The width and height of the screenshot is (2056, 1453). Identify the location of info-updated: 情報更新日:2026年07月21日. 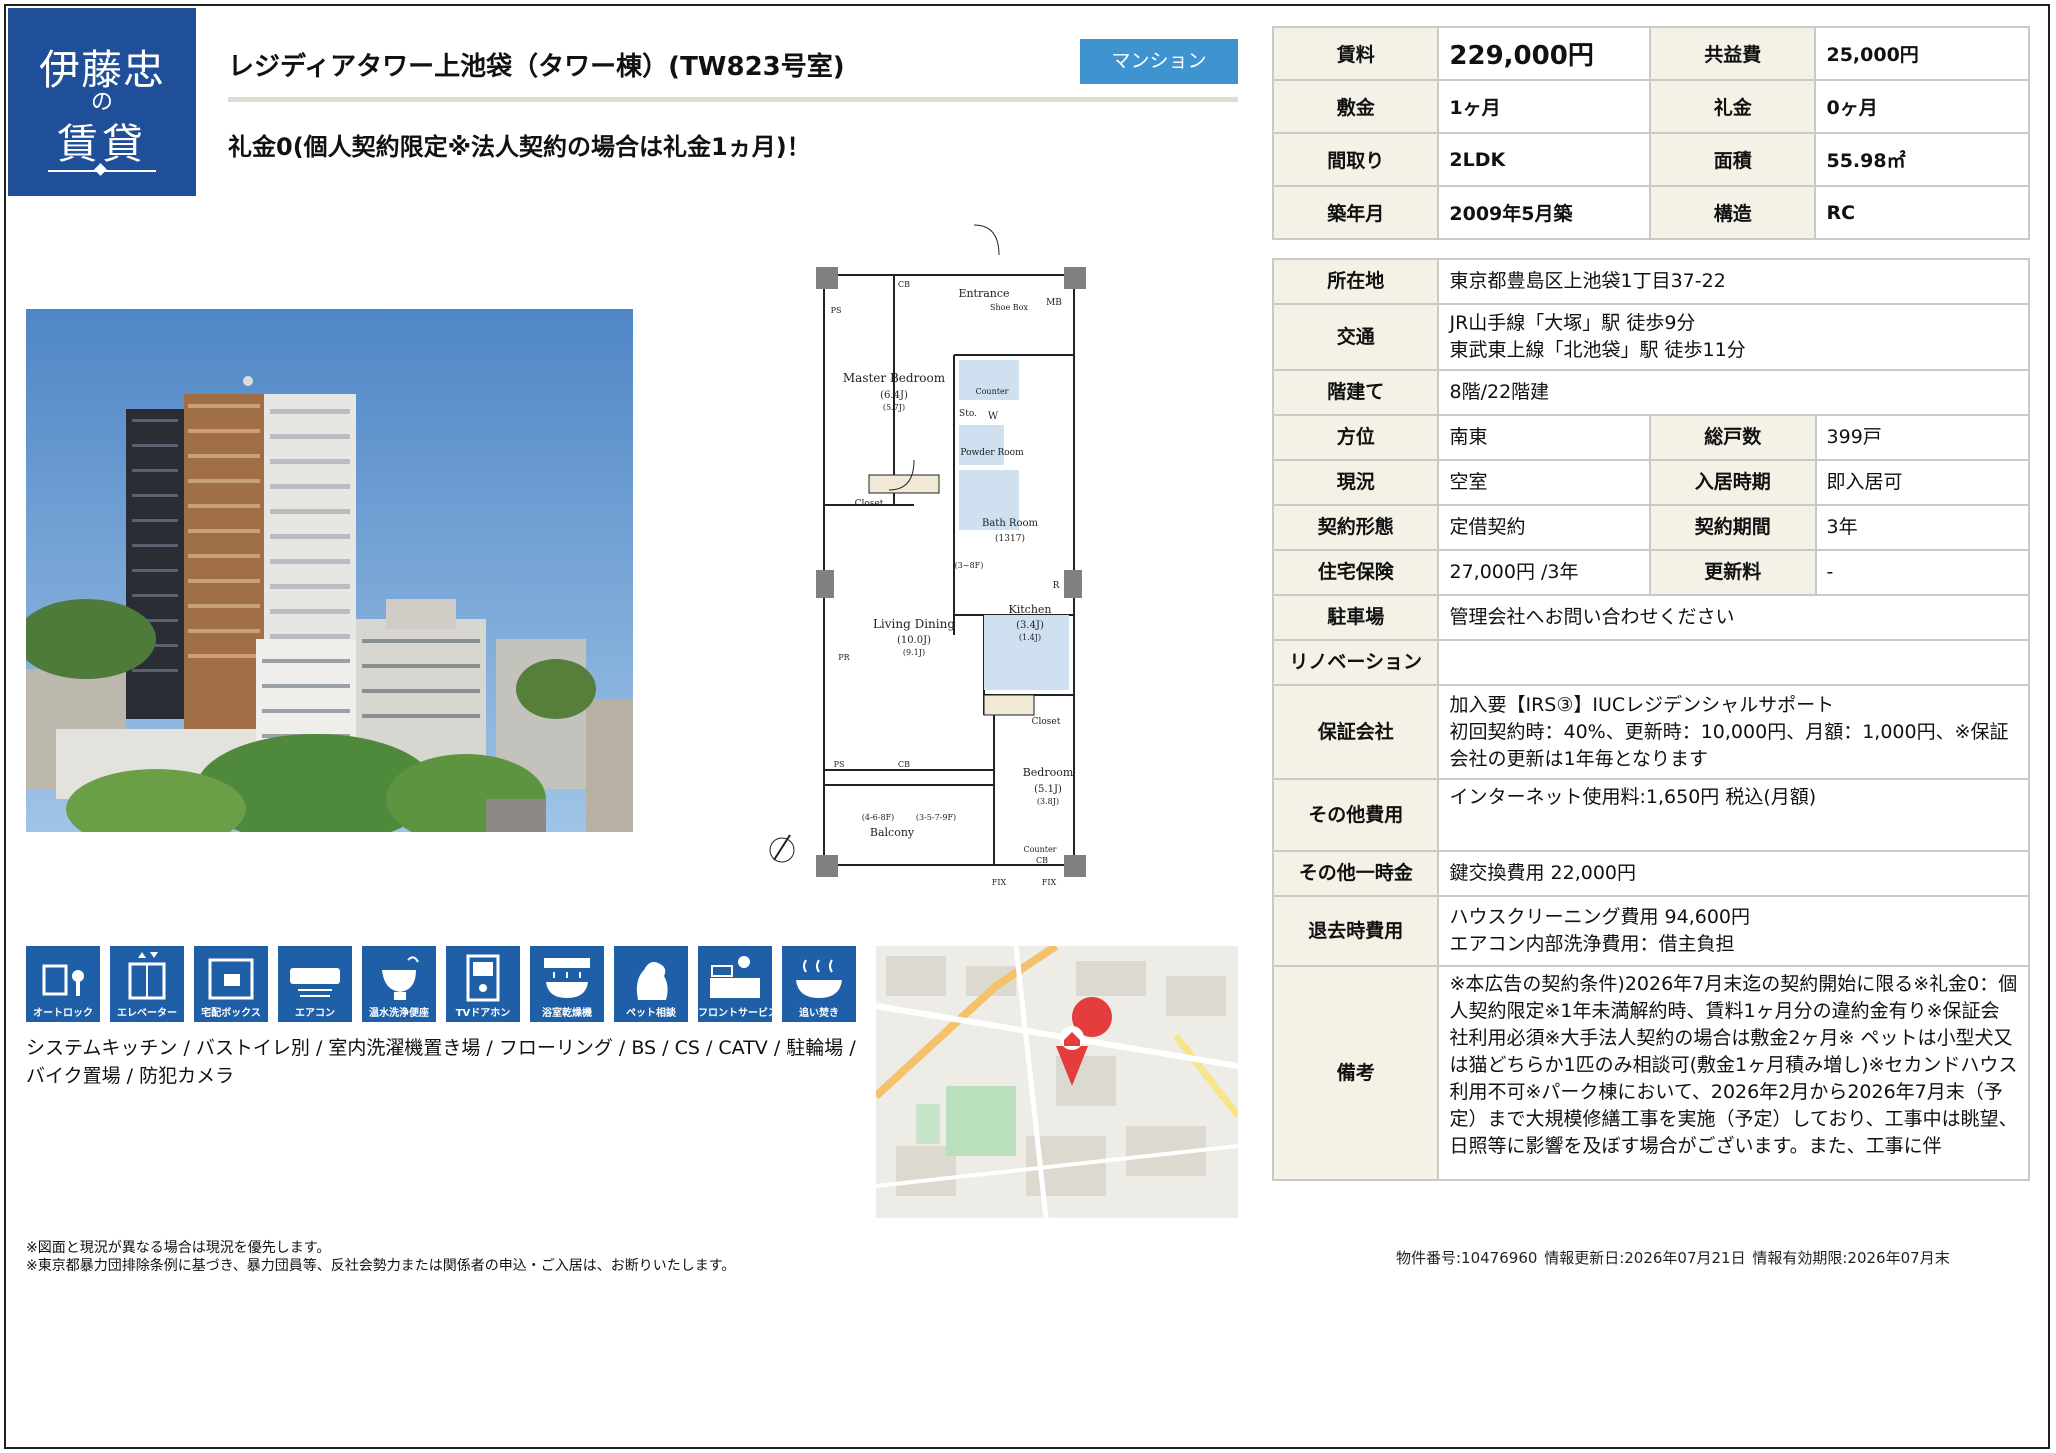
(1645, 1258).